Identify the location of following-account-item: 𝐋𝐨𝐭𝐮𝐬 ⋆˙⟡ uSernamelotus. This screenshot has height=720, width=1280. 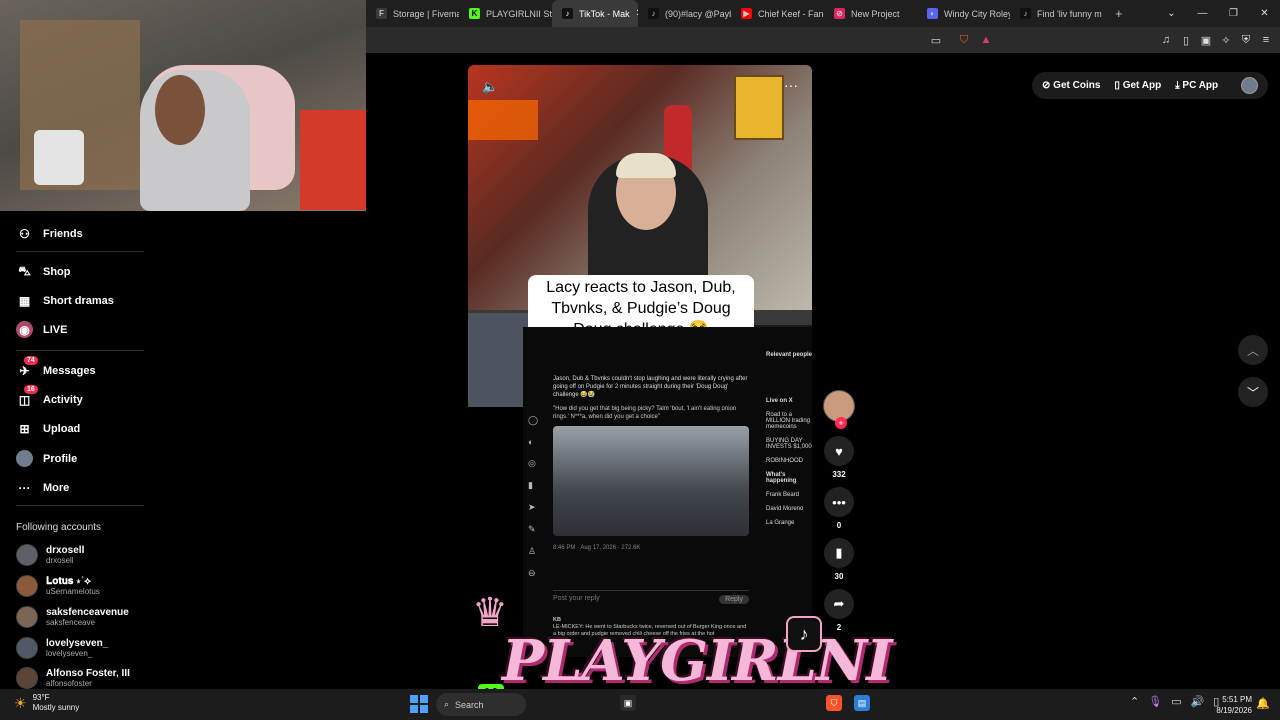
(58, 586).